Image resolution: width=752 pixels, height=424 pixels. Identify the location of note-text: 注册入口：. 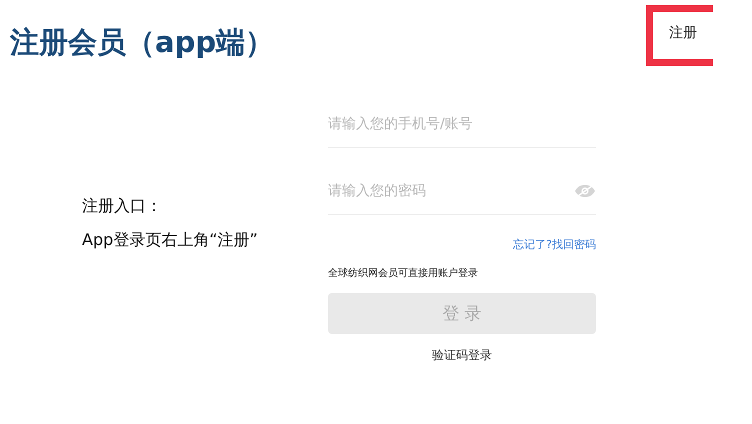
(122, 206).